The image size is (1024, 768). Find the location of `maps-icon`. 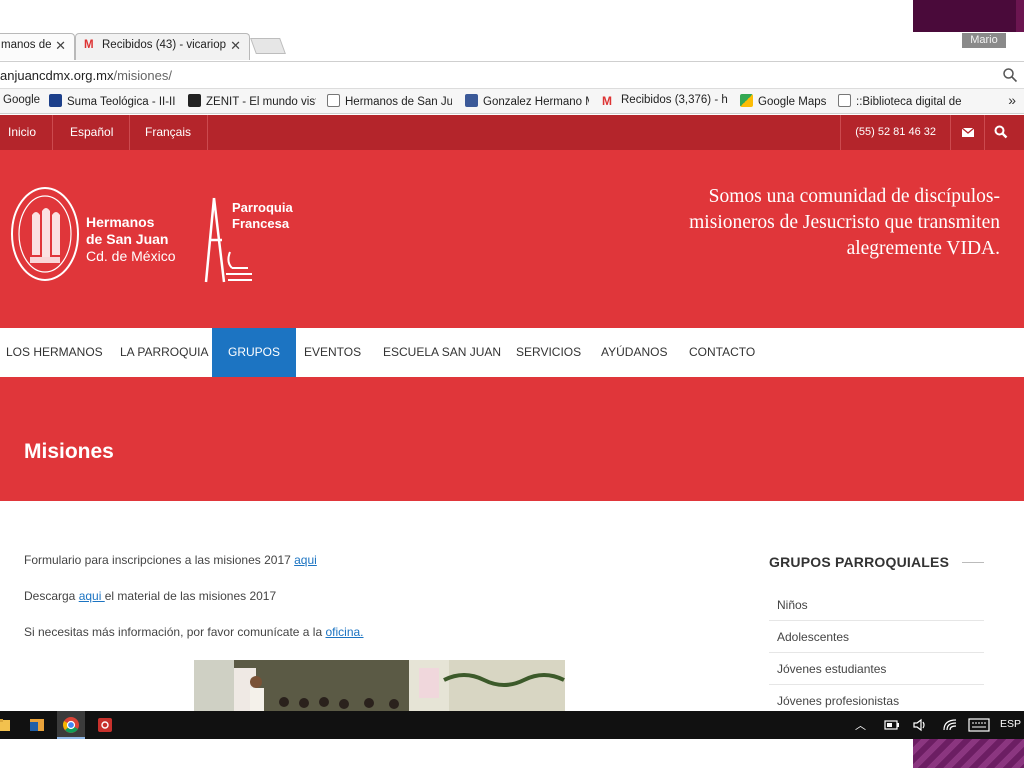

maps-icon is located at coordinates (746, 100).